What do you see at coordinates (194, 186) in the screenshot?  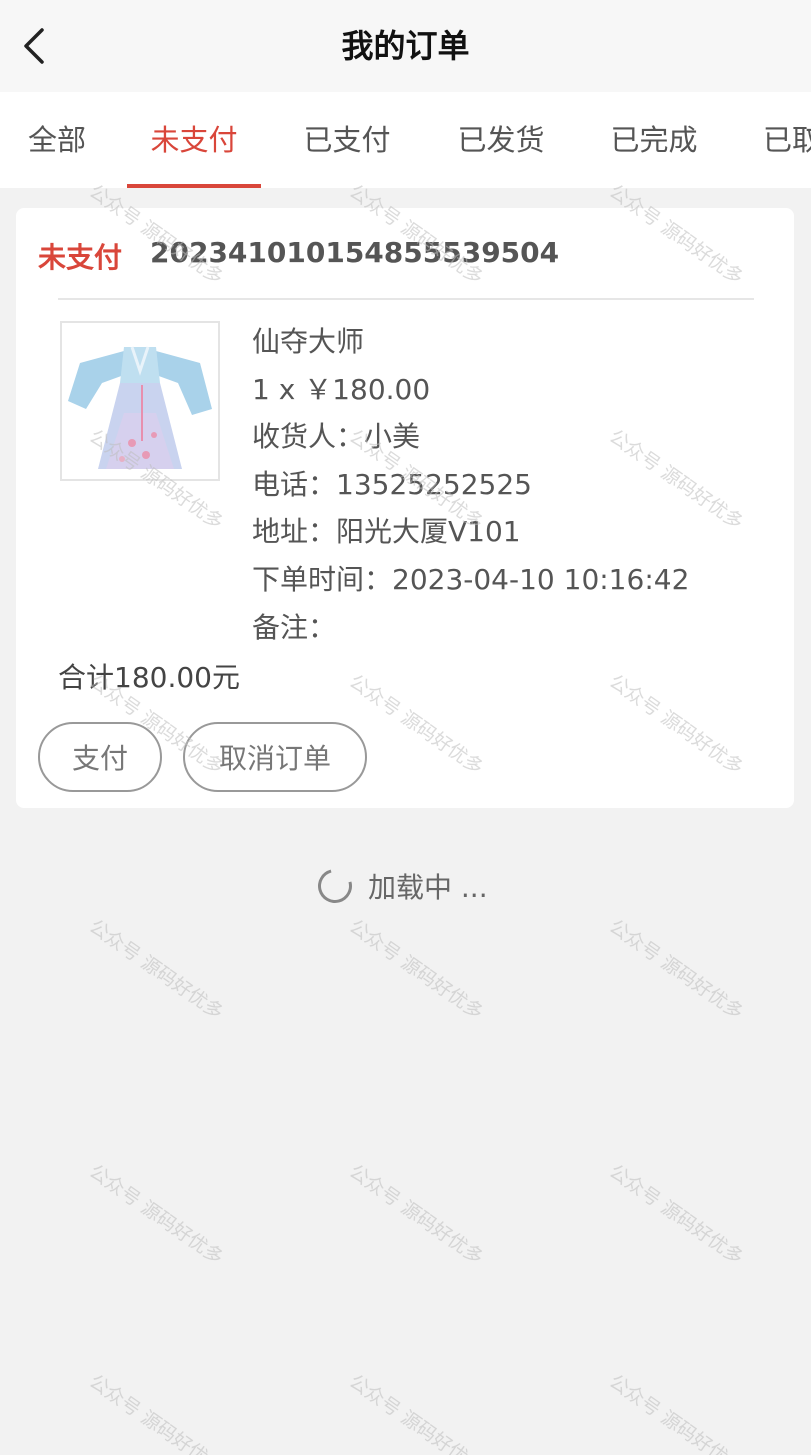 I see `active-tab-indicator` at bounding box center [194, 186].